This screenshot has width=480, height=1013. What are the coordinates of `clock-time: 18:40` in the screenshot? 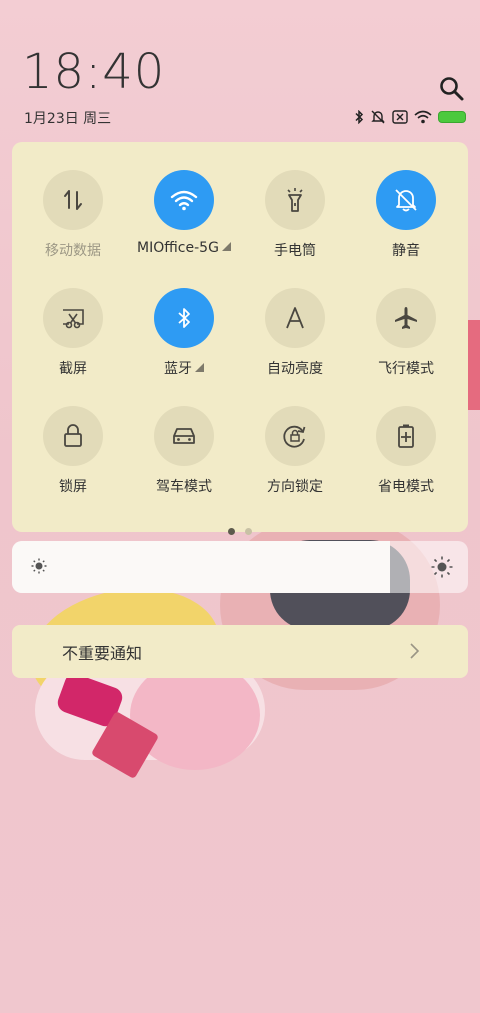 It's located at (94, 72).